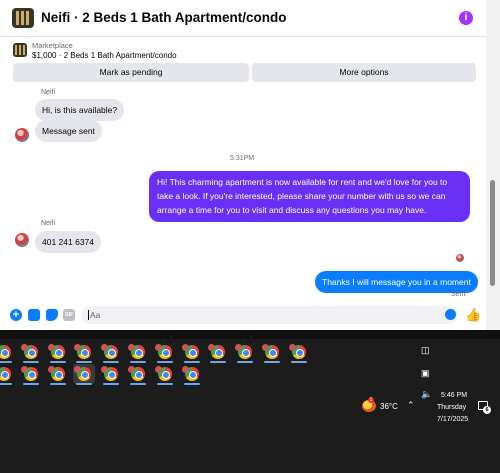 The height and width of the screenshot is (473, 500). Describe the element at coordinates (396, 282) in the screenshot. I see `outgoing-message: Thanks I will message you in a moment` at that location.